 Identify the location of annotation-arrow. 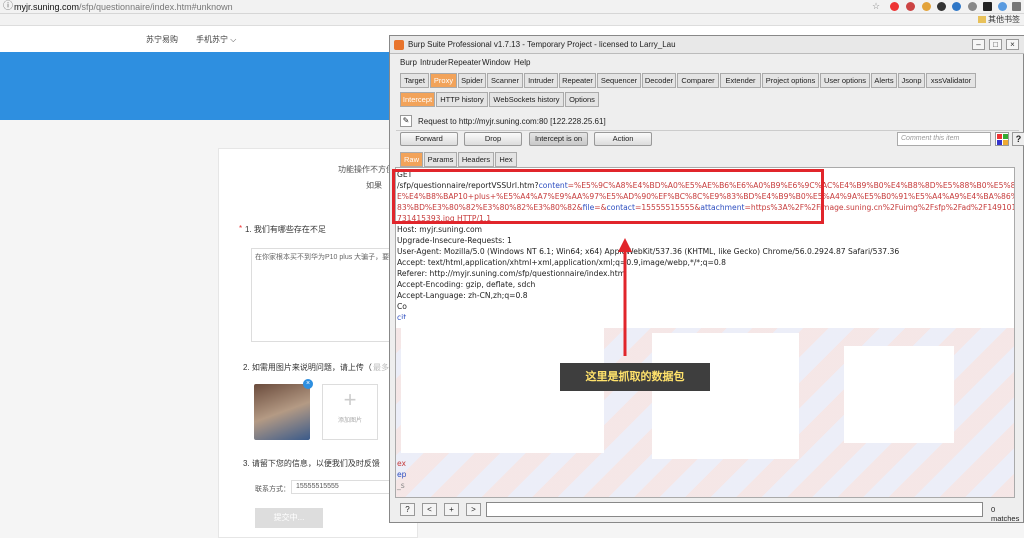
(625, 297).